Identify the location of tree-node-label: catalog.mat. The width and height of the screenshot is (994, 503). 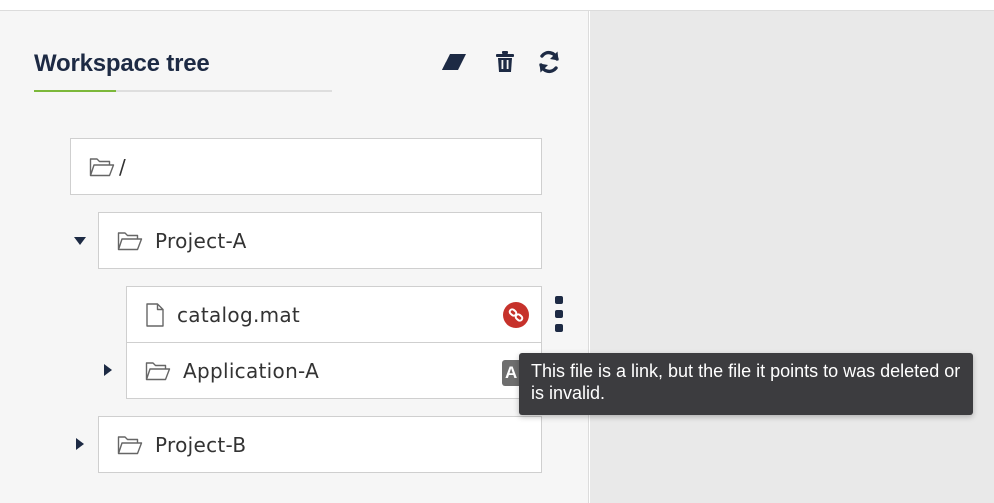
(239, 314).